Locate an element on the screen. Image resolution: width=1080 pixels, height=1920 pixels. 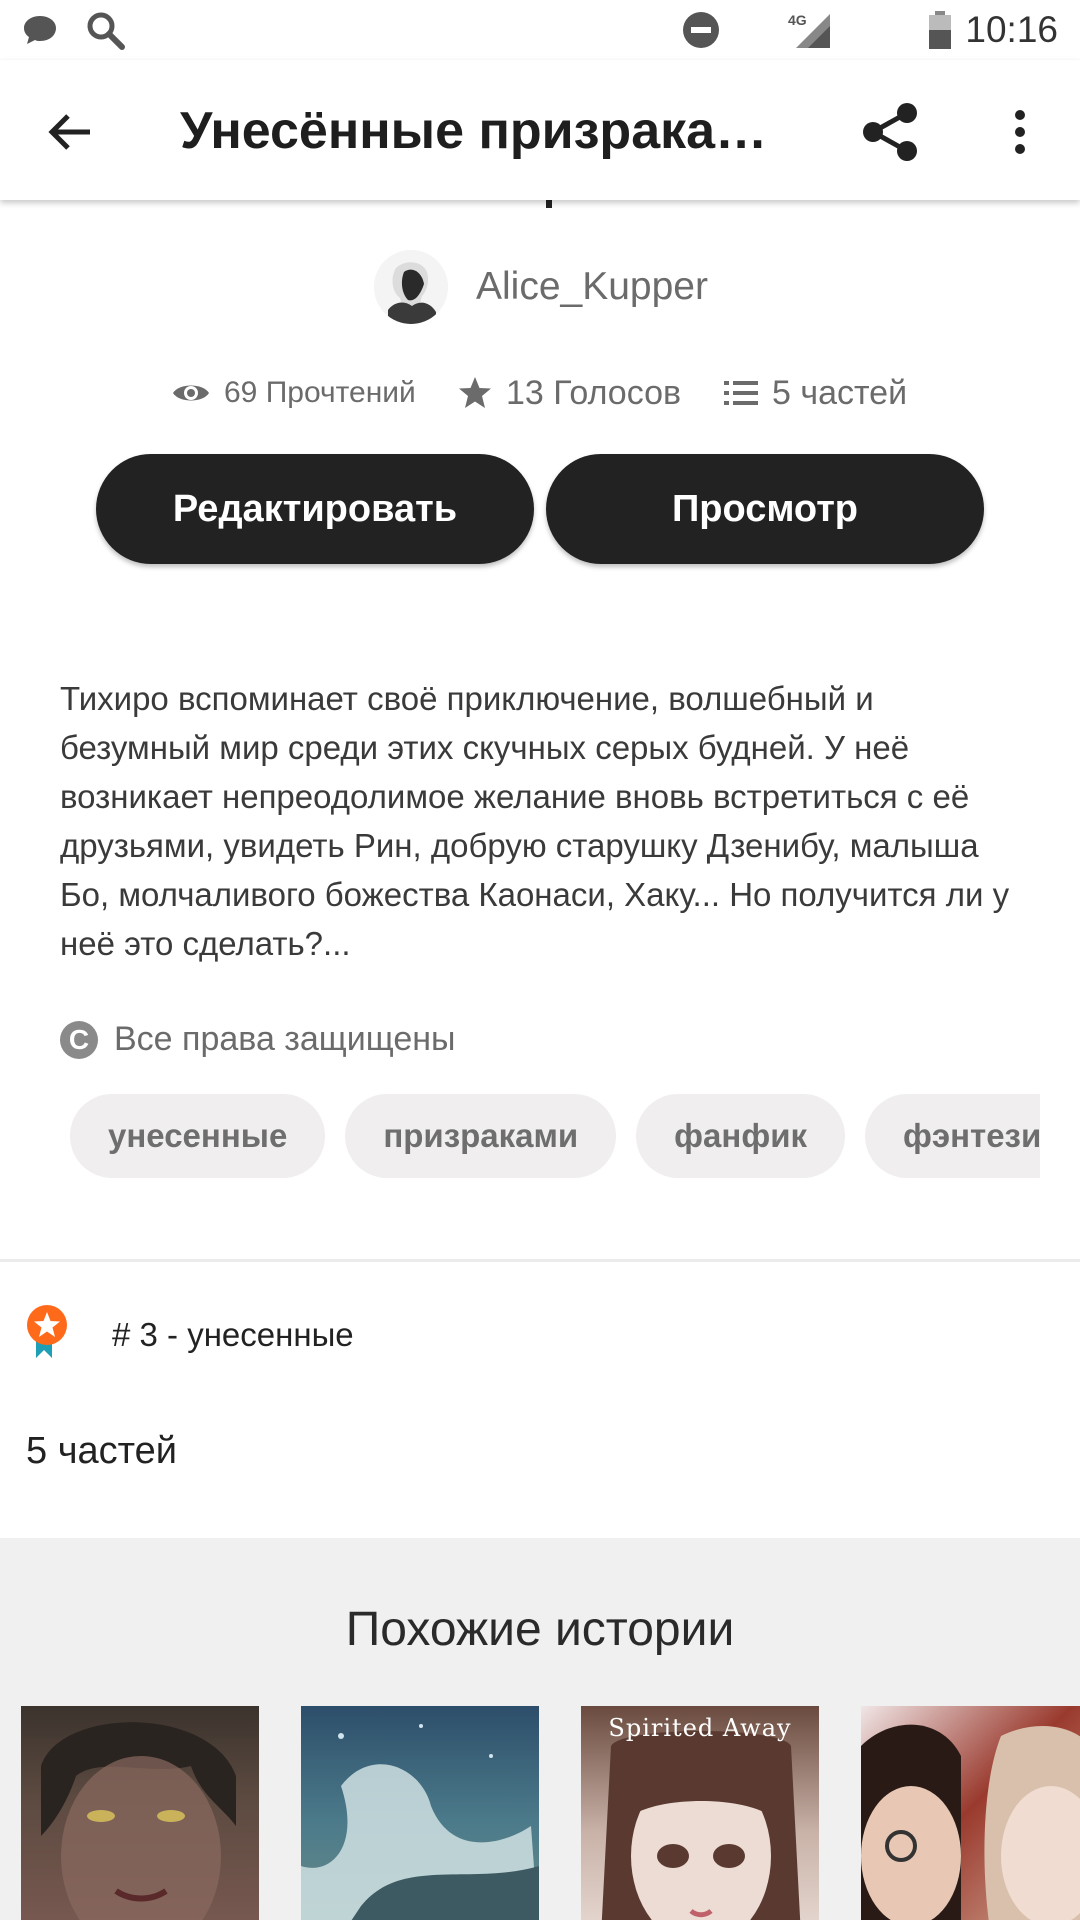
ranking-text: # 3 - унесенные is located at coordinates (233, 1335).